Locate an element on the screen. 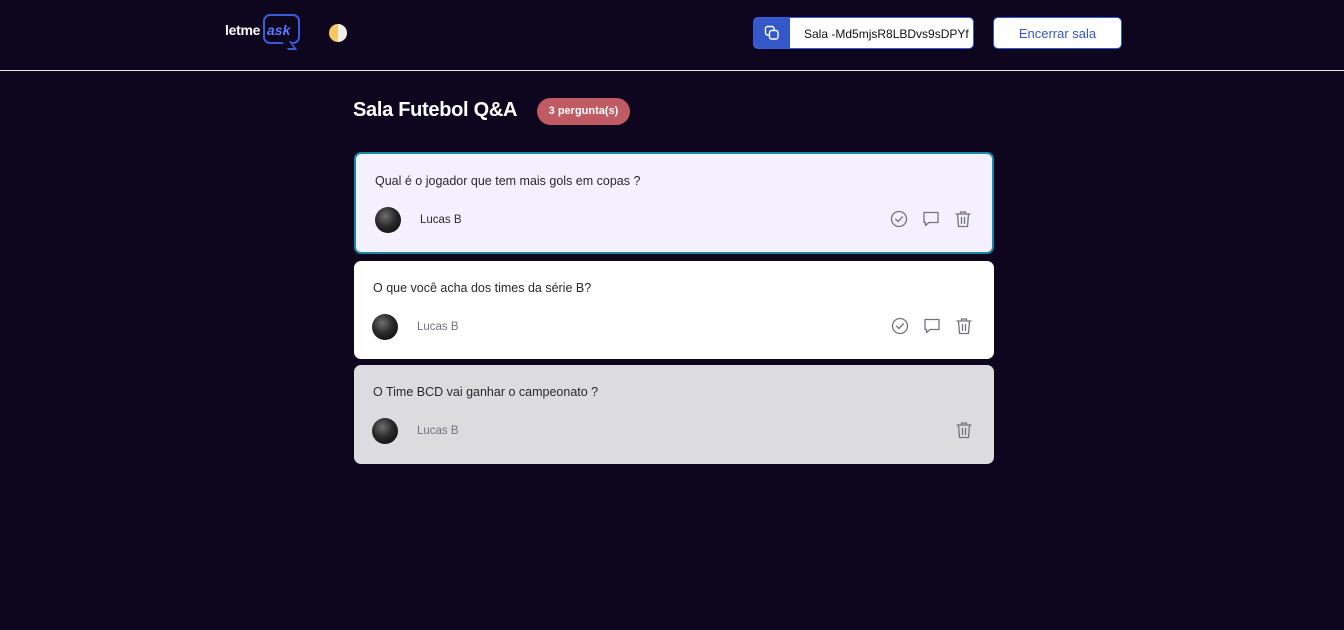 This screenshot has height=630, width=1344. copy-icon-box is located at coordinates (772, 33).